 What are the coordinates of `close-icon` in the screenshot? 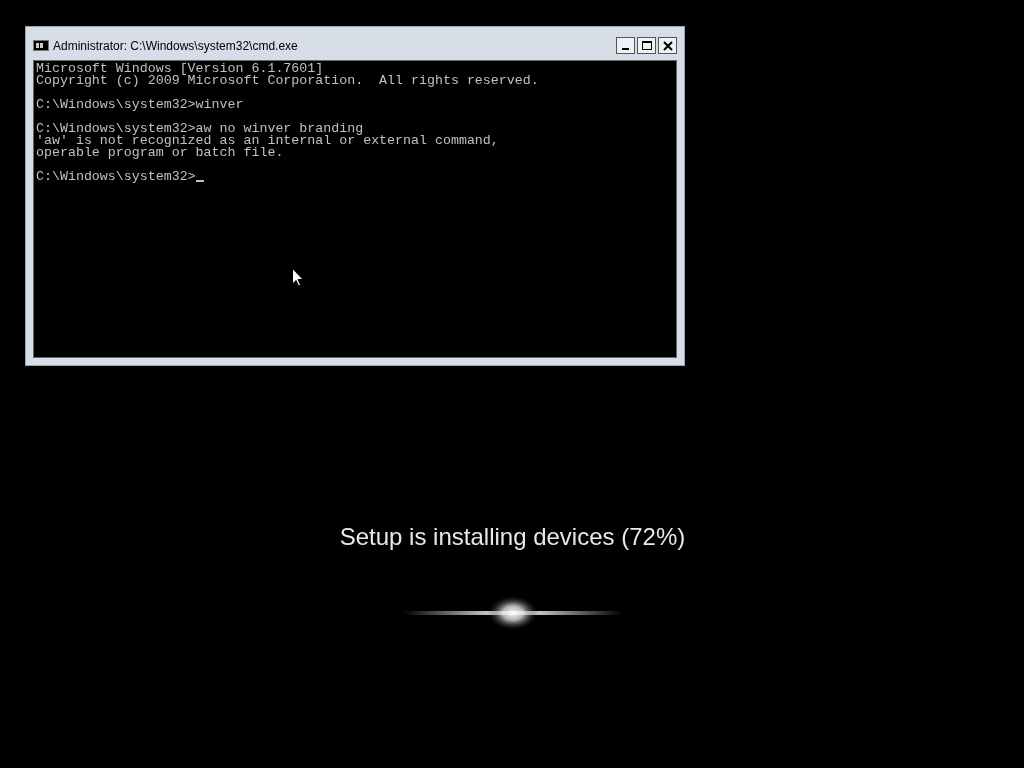 It's located at (667, 45).